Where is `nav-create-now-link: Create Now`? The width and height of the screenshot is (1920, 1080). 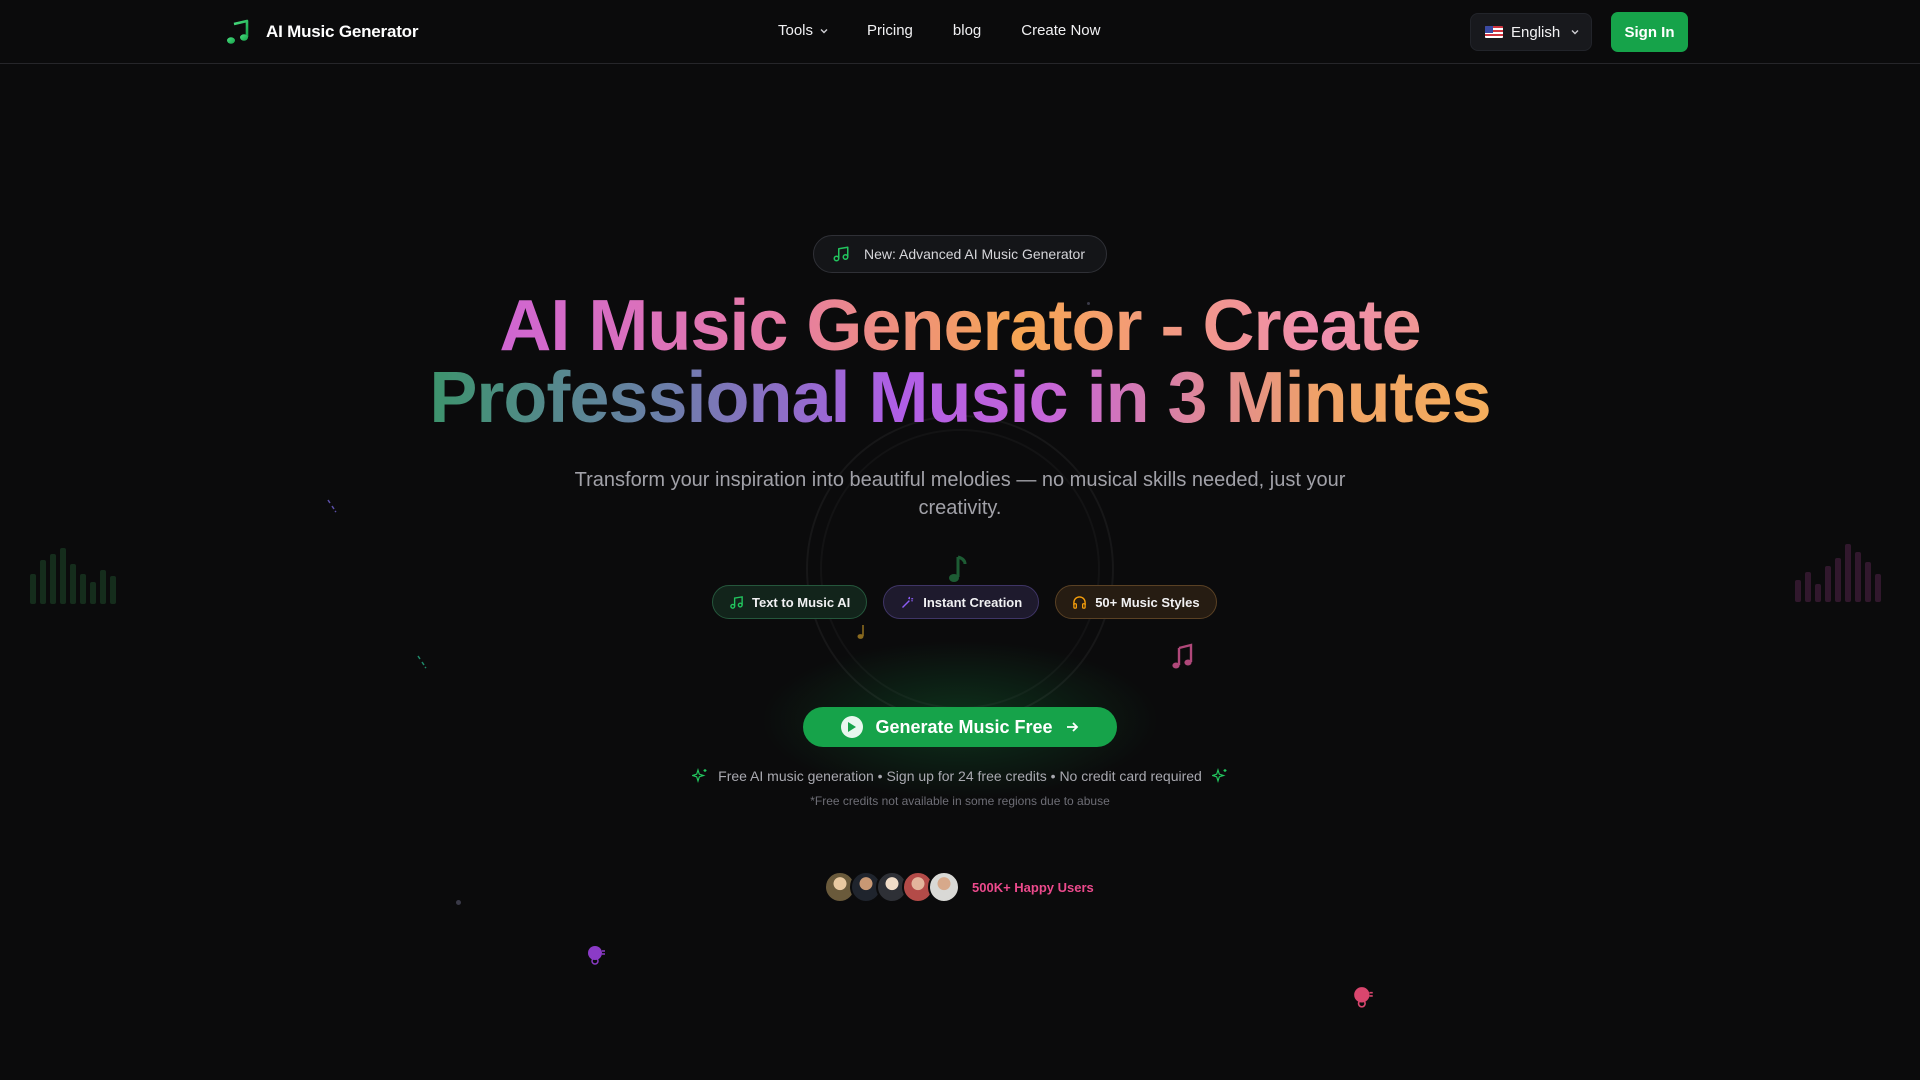
nav-create-now-link: Create Now is located at coordinates (1060, 30).